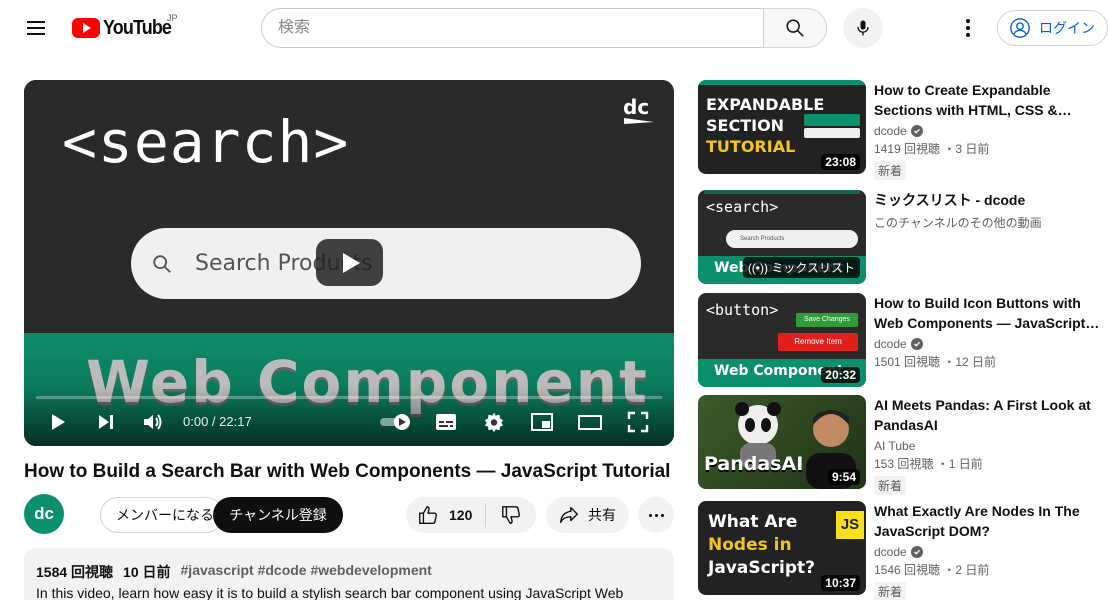 The height and width of the screenshot is (600, 1109). What do you see at coordinates (172, 18) in the screenshot?
I see `region-label: JP` at bounding box center [172, 18].